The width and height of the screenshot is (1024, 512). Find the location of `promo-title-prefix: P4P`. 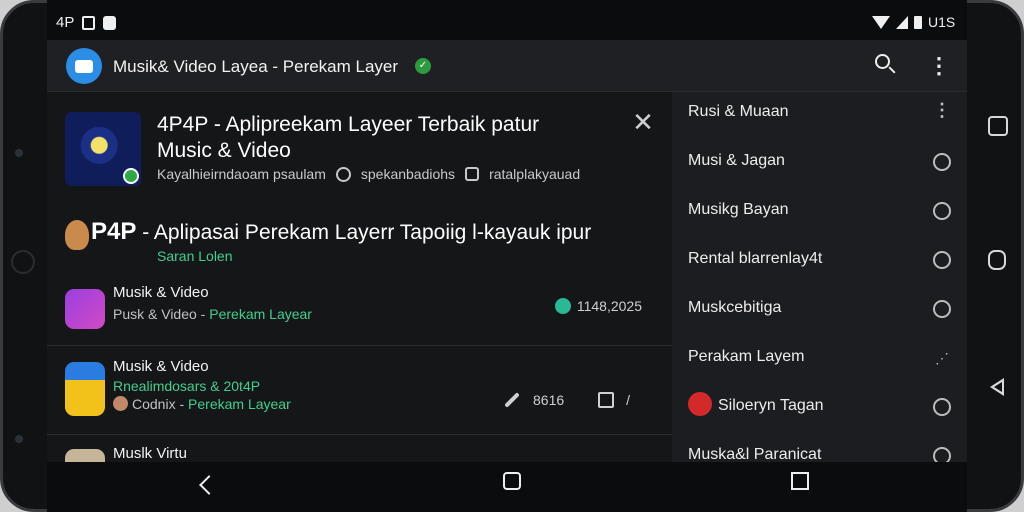

promo-title-prefix: P4P is located at coordinates (114, 231).